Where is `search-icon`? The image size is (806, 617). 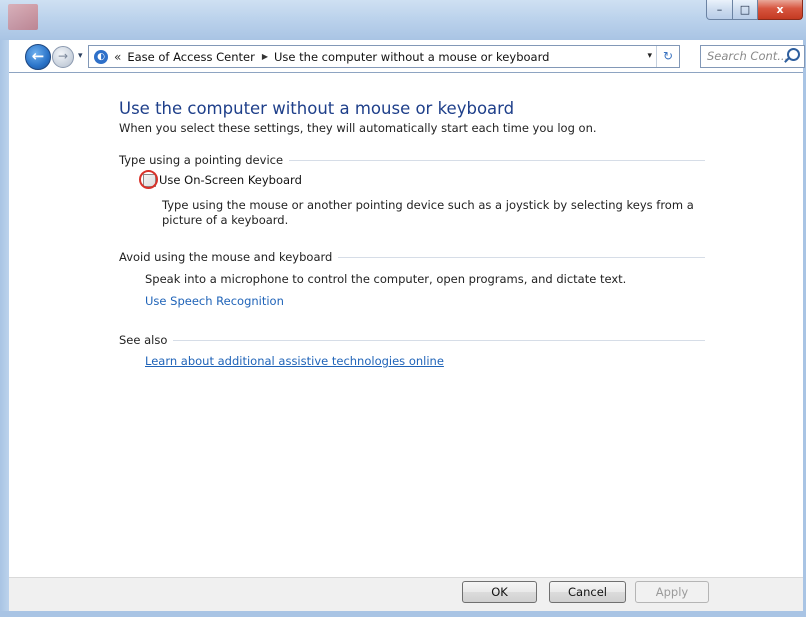 search-icon is located at coordinates (793, 54).